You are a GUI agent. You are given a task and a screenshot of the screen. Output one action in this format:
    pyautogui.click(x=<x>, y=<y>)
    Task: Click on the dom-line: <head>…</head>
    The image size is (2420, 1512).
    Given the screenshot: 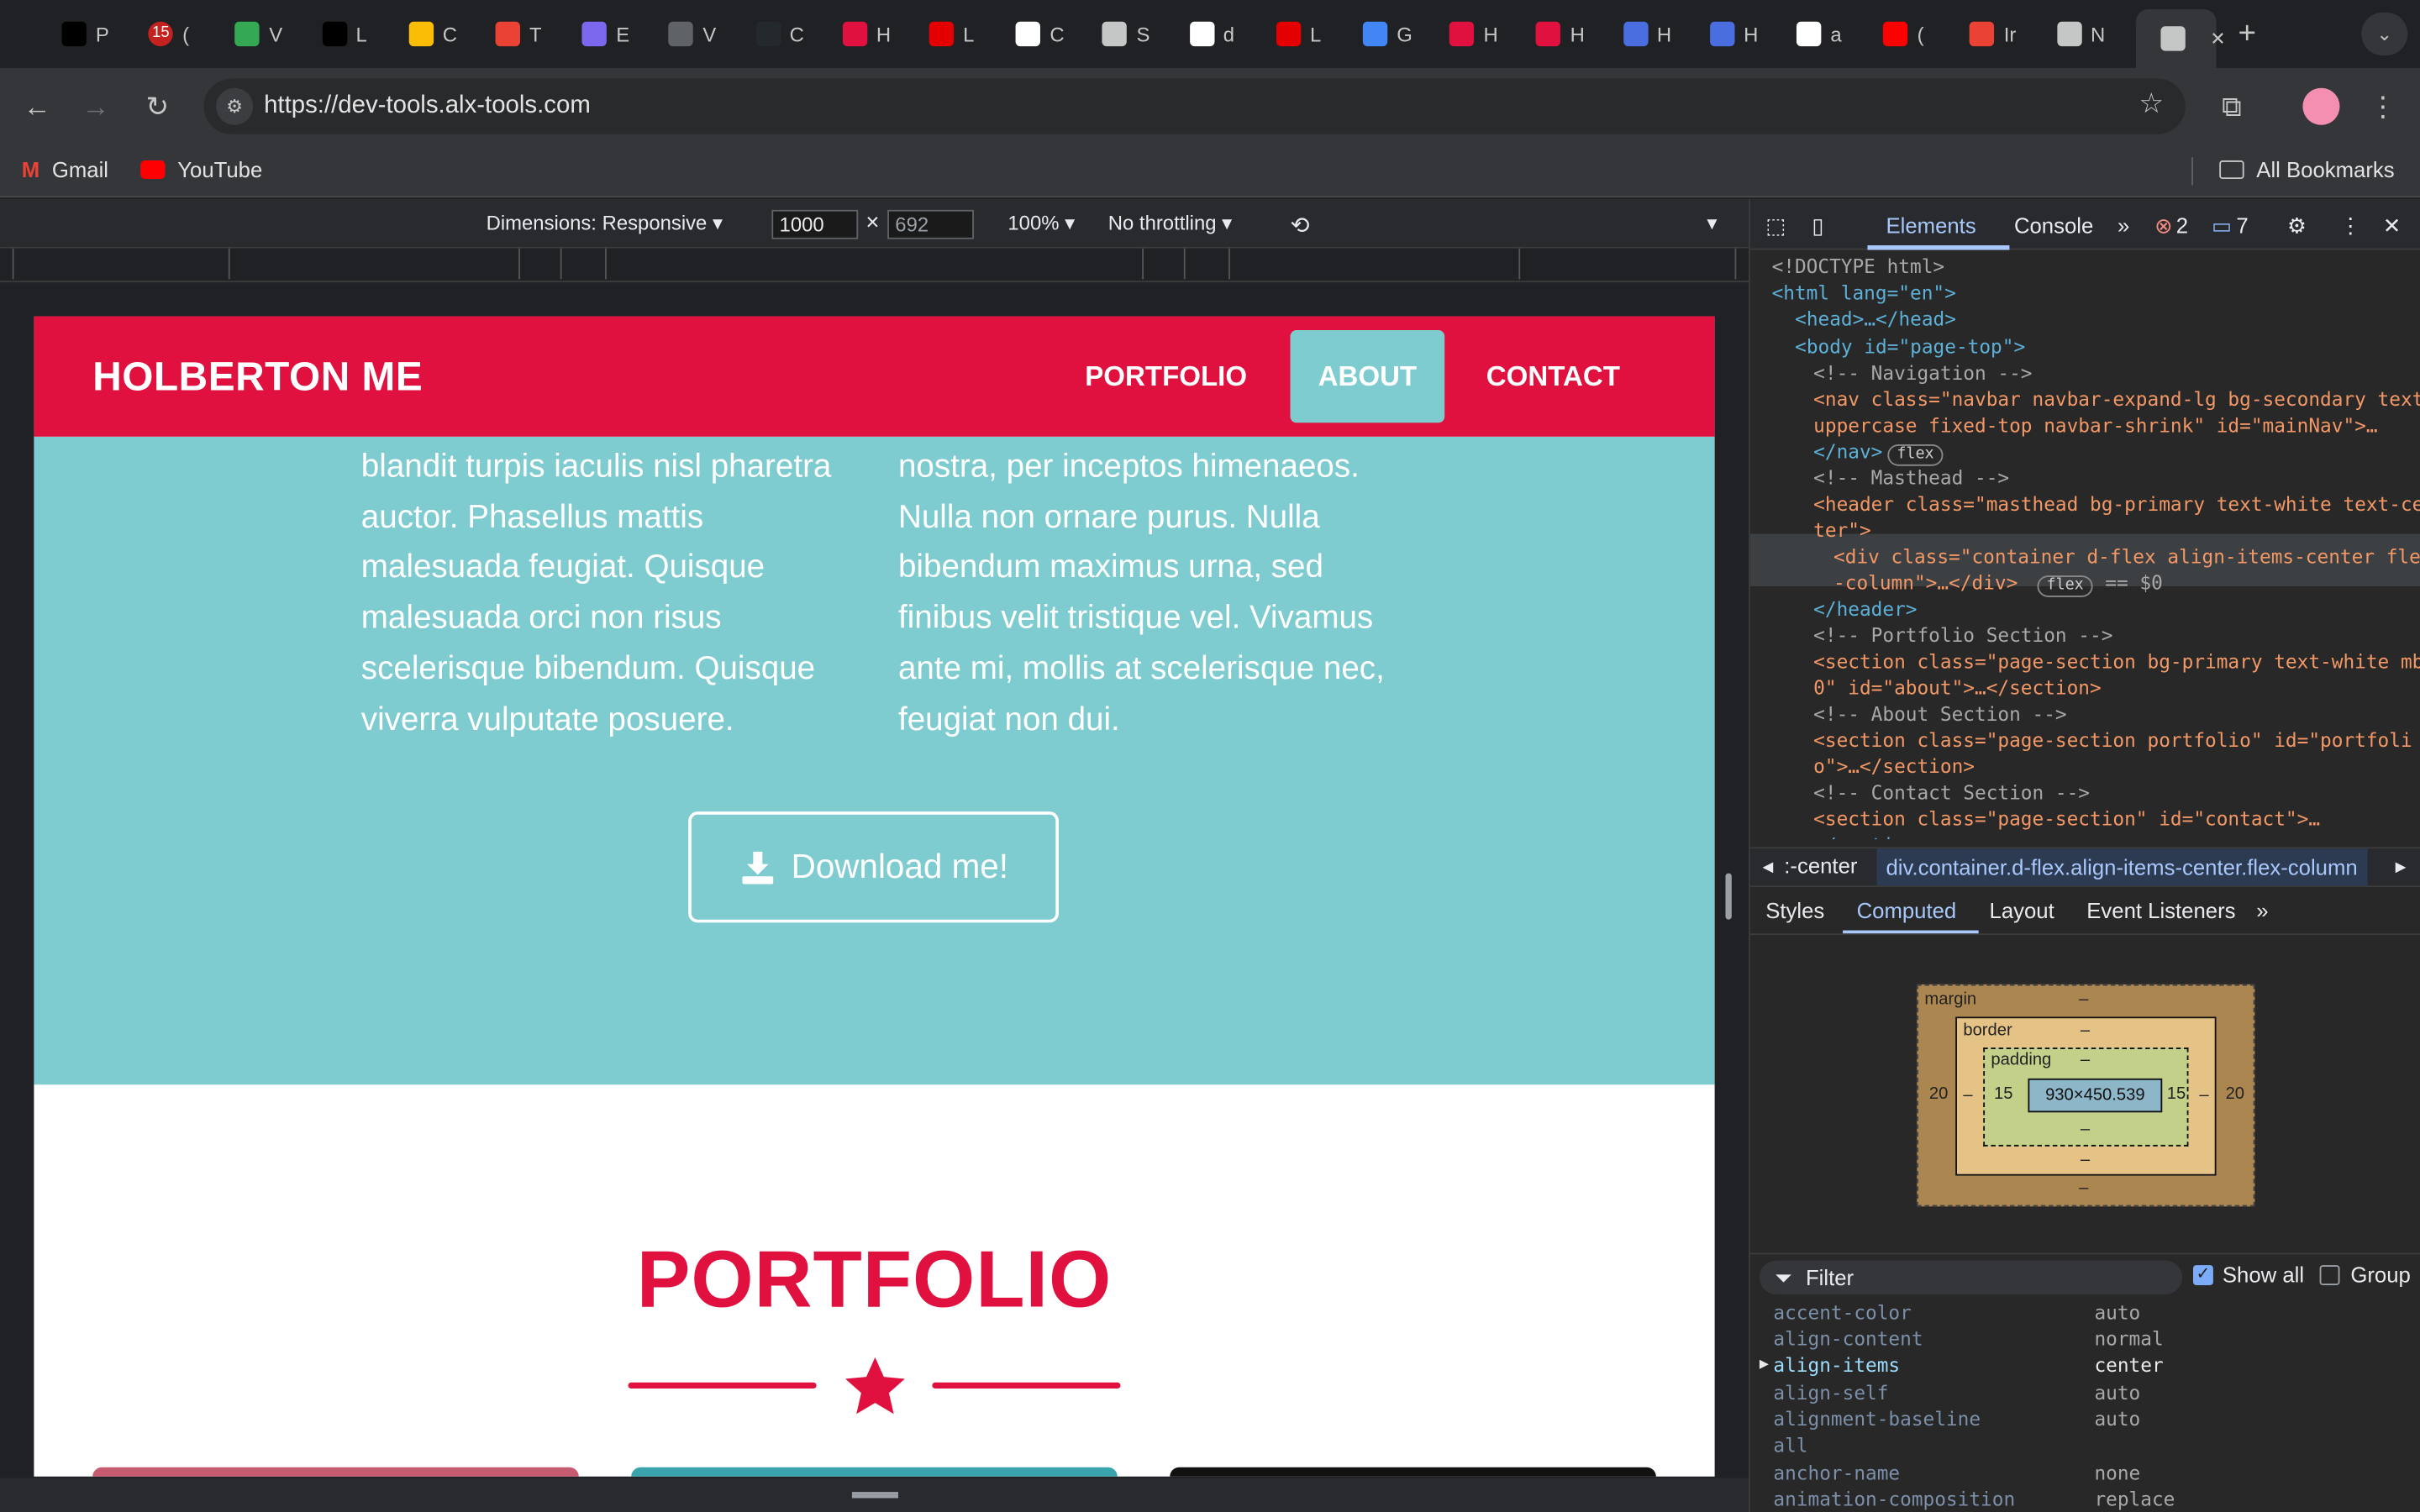 What is the action you would take?
    pyautogui.click(x=1875, y=319)
    